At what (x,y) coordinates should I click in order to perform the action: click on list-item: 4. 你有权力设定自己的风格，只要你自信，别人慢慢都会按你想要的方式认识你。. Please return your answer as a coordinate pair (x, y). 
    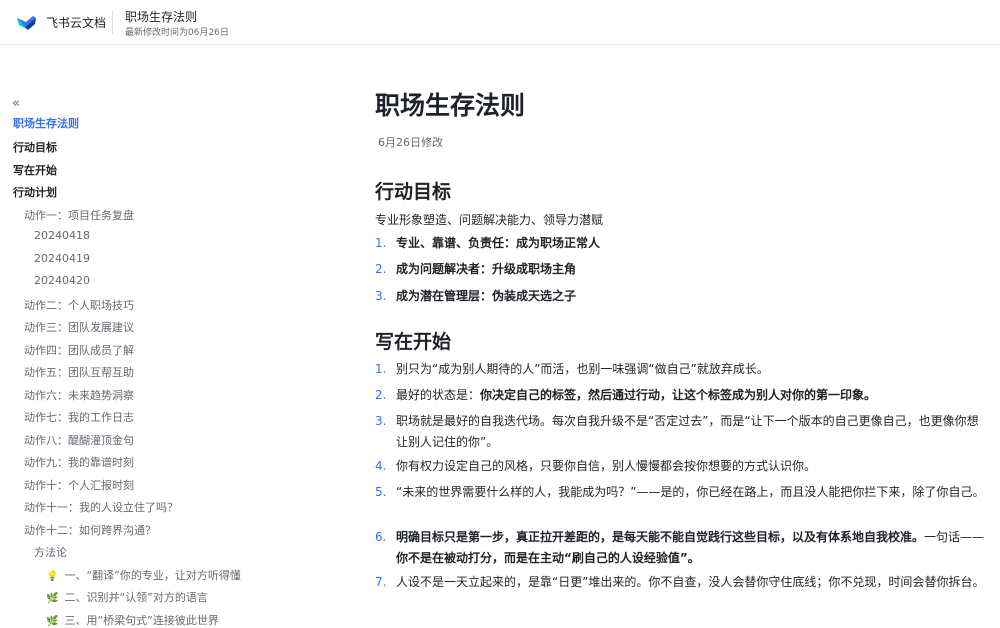
    Looking at the image, I should click on (596, 466).